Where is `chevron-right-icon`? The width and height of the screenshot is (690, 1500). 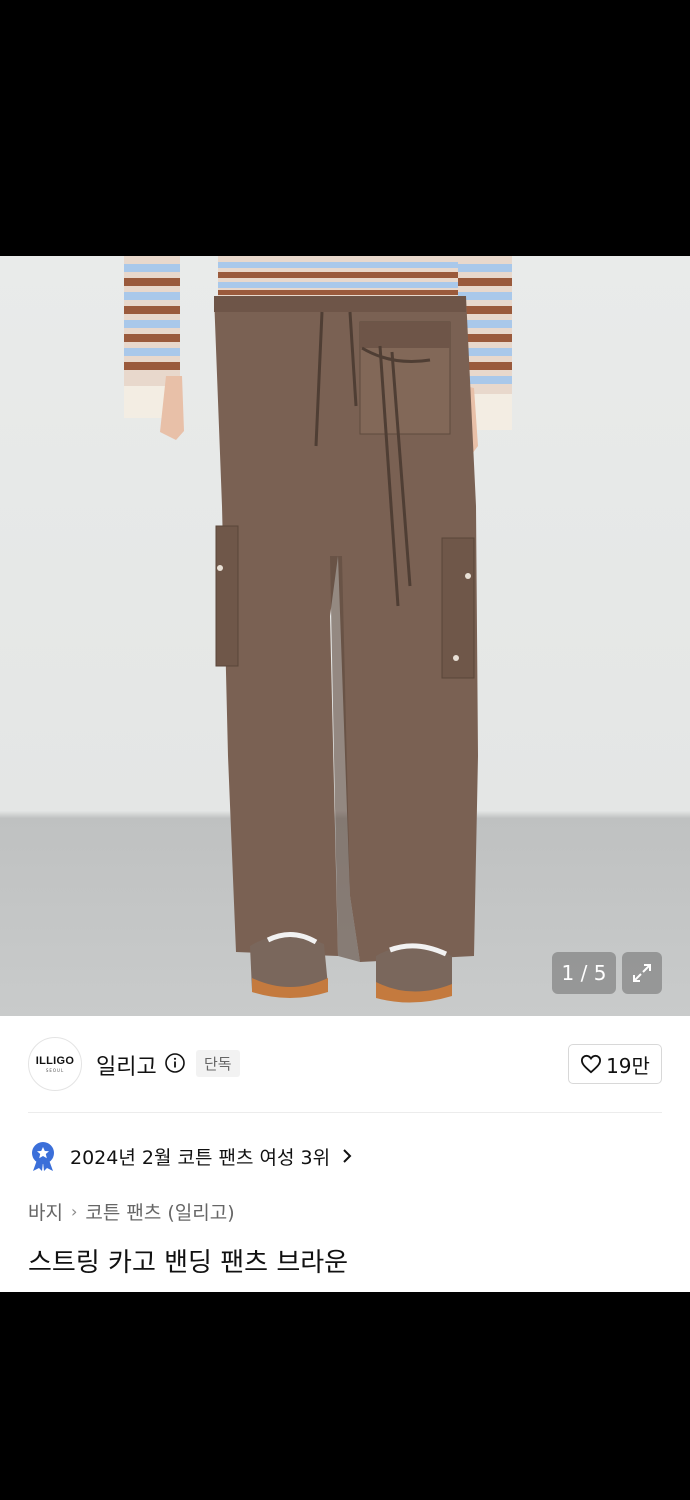 chevron-right-icon is located at coordinates (347, 1156).